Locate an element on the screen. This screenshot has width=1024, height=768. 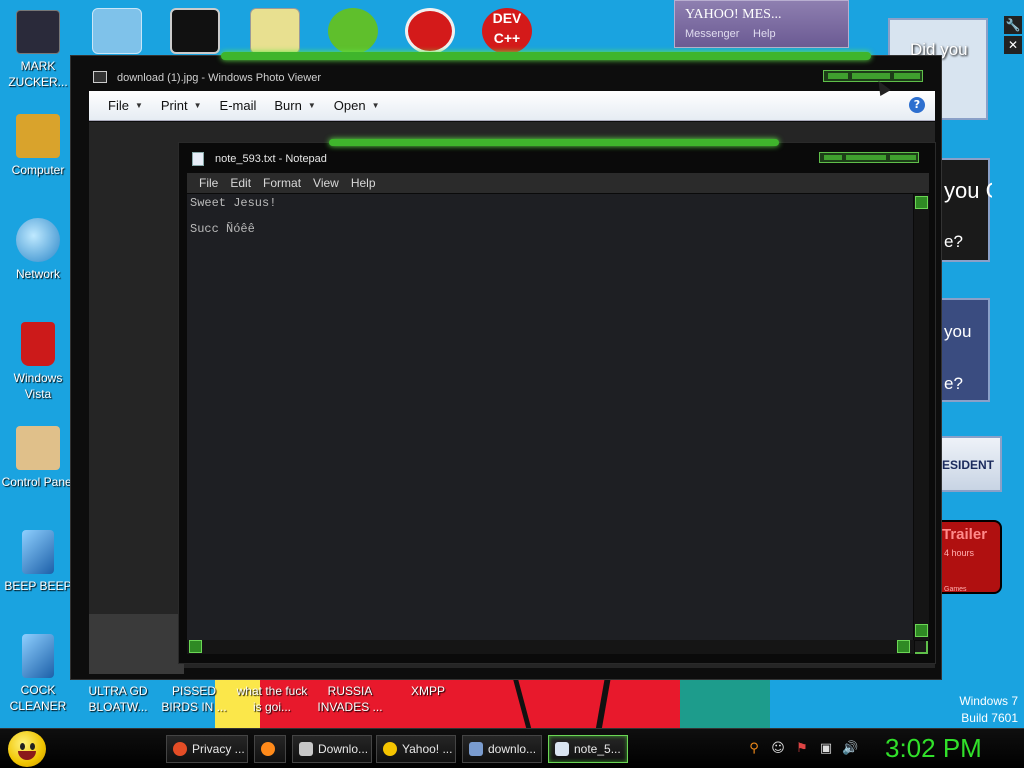
close-icon: ✕ is located at coordinates (1013, 45).